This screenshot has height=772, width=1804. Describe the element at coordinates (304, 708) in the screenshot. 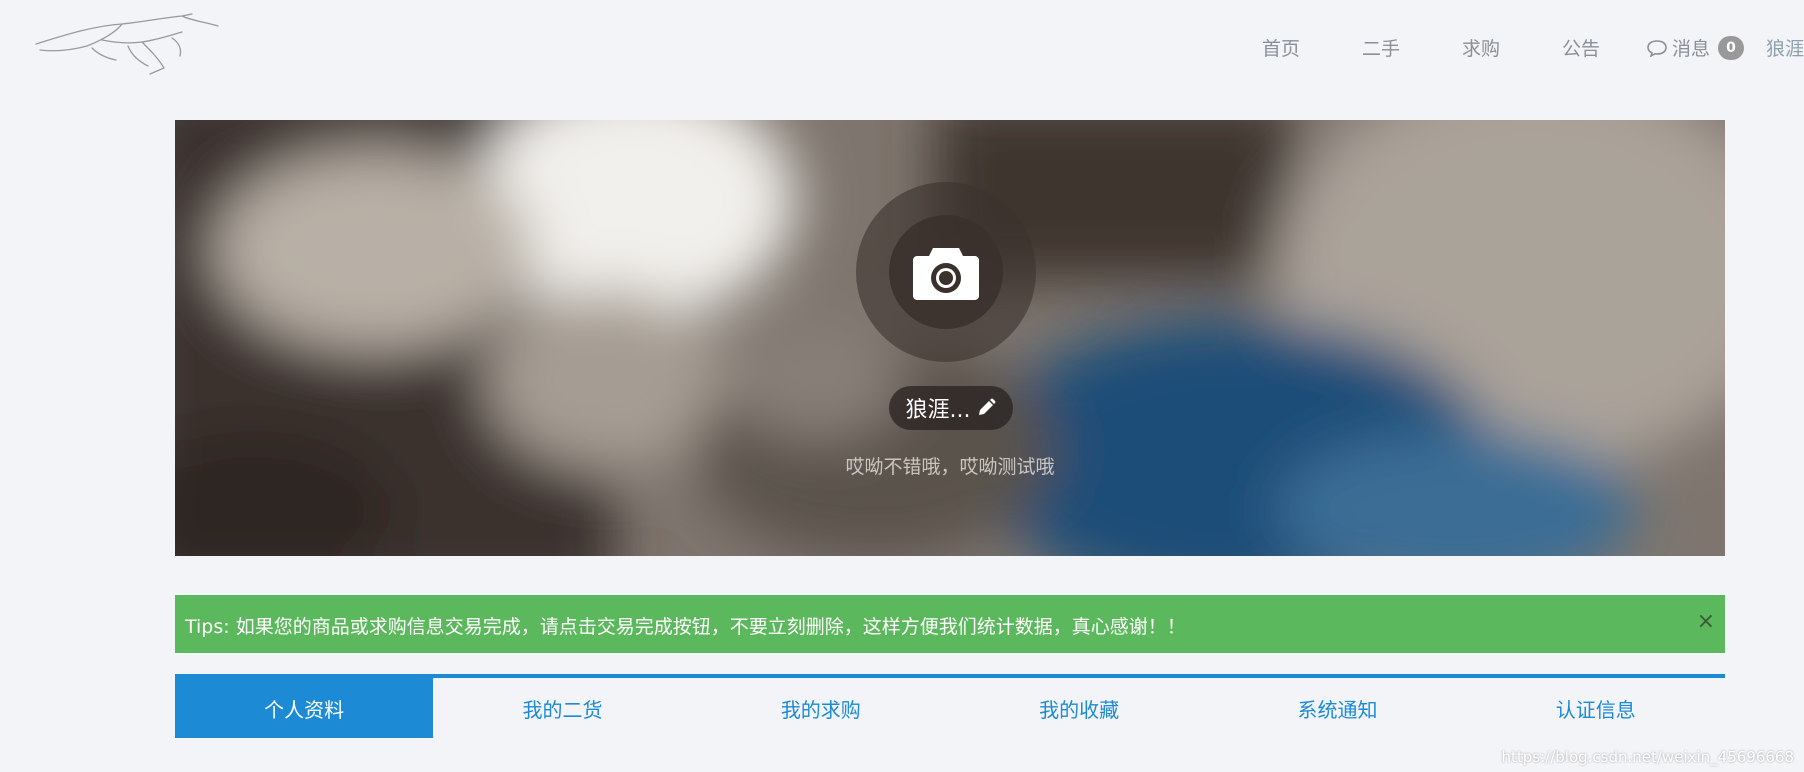

I see `tab-profile: 个人资料` at that location.